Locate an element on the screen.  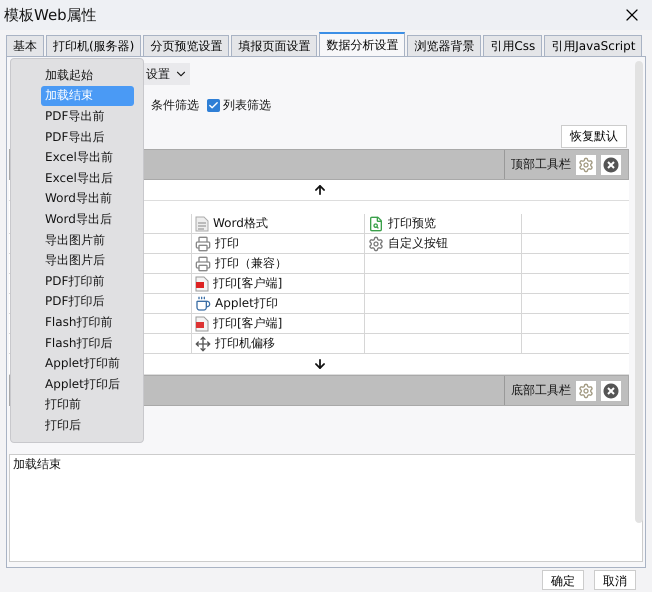
filter-label: 条件筛选 is located at coordinates (175, 105).